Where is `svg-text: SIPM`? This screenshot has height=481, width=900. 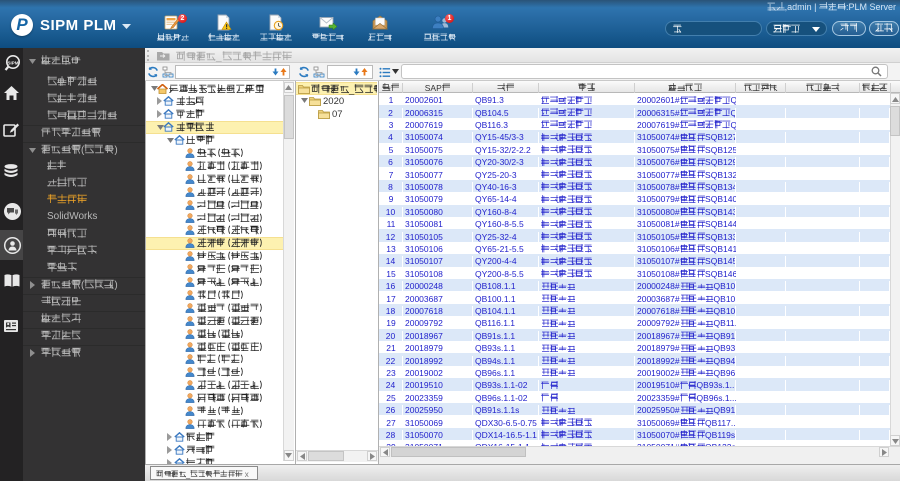
svg-text: SIPM is located at coordinates (12, 63).